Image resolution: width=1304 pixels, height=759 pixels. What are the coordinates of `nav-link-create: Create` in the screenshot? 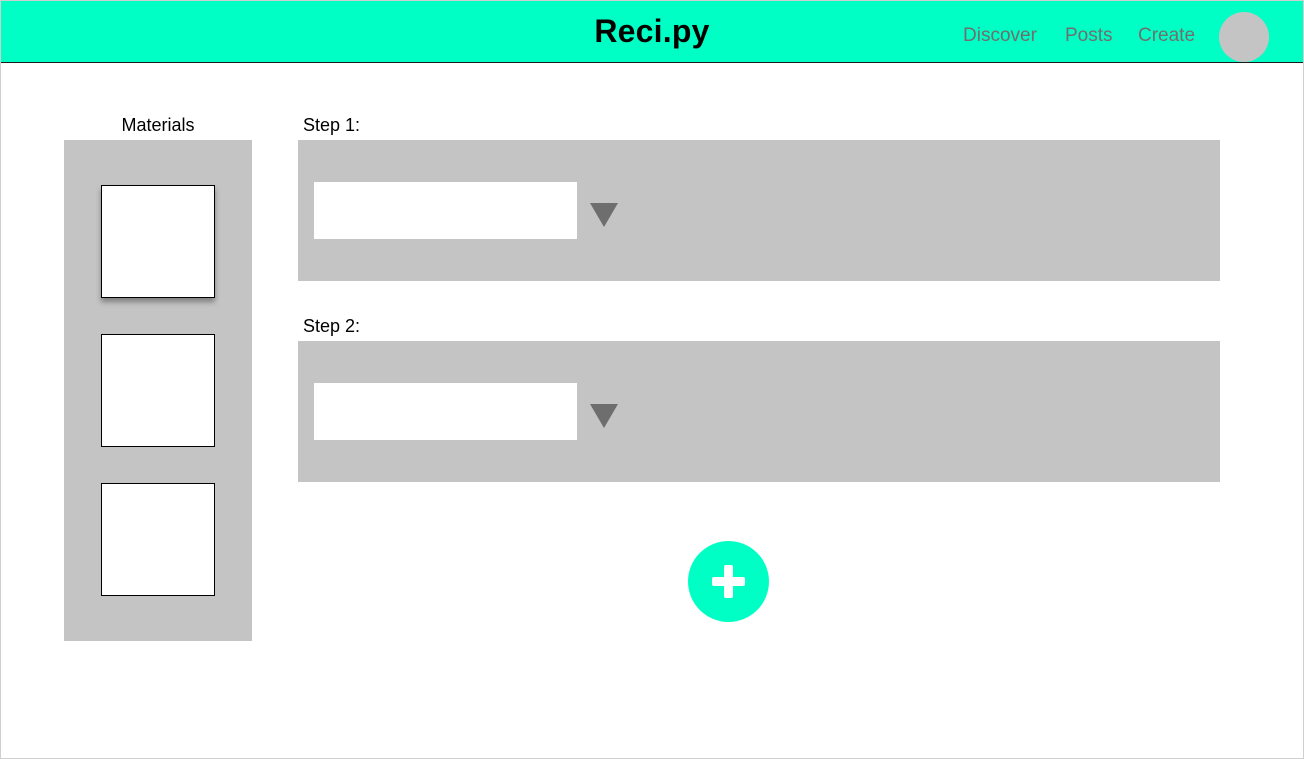 It's located at (1166, 36).